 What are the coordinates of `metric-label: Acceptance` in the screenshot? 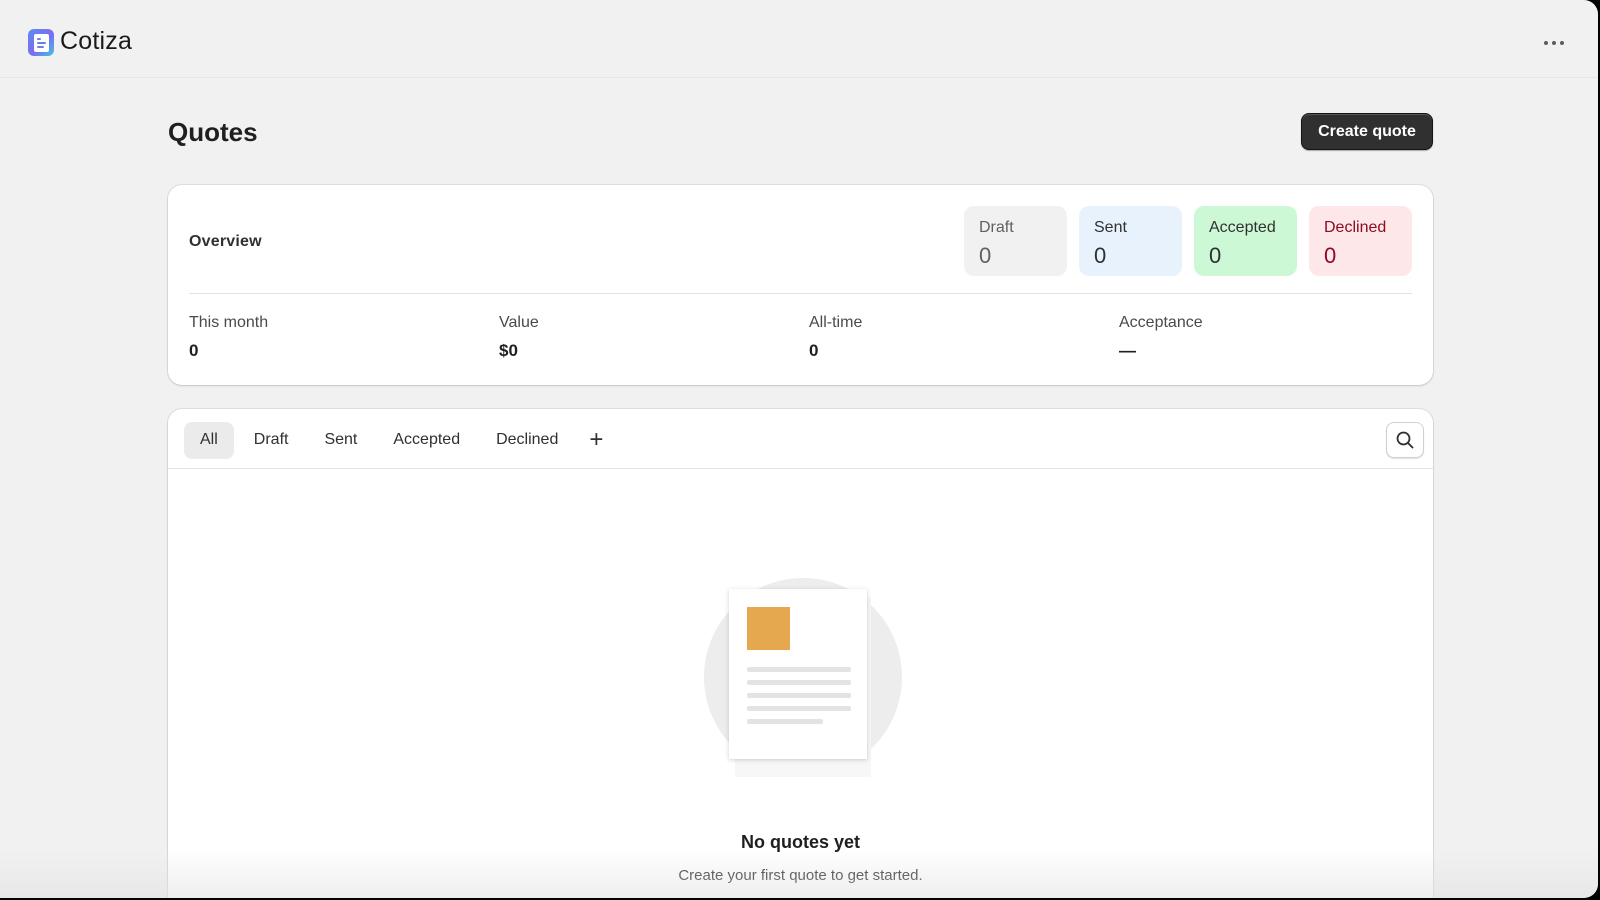 It's located at (1161, 322).